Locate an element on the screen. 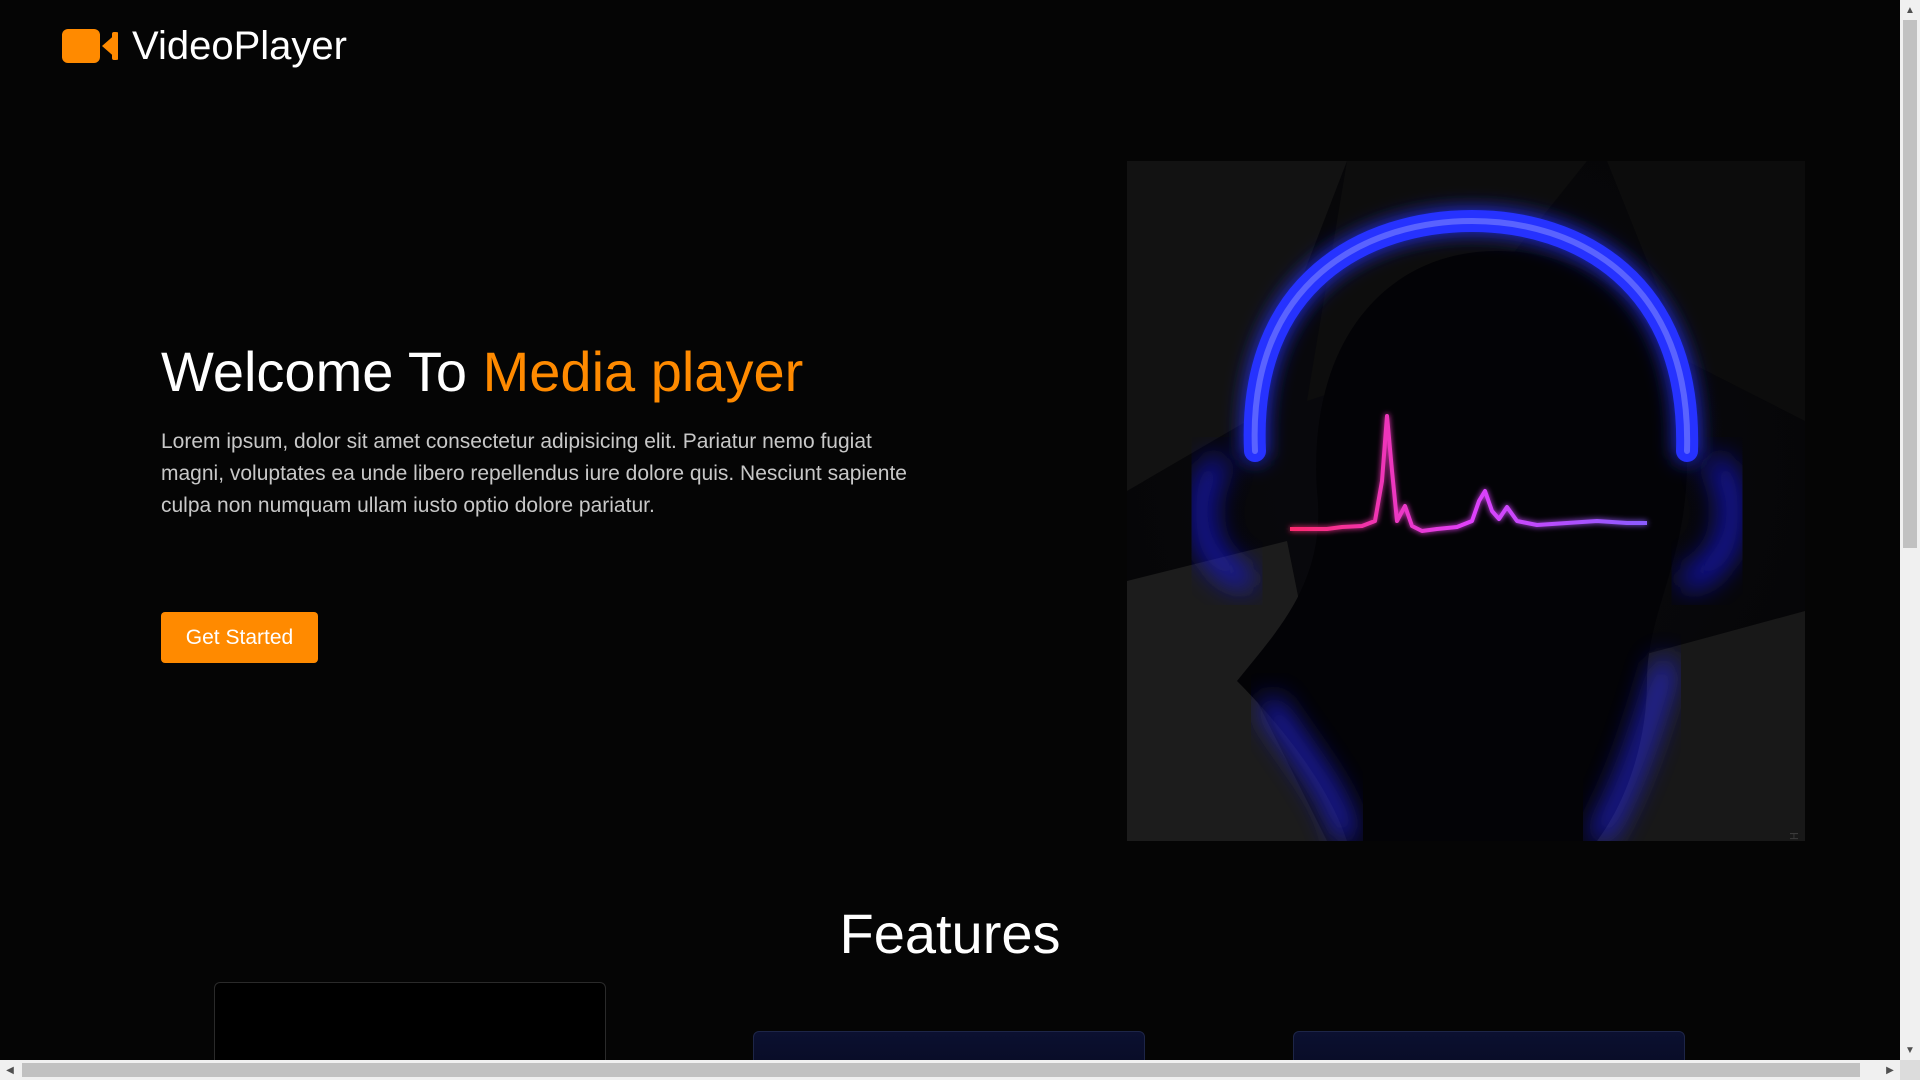  features-title: Features is located at coordinates (950, 933).